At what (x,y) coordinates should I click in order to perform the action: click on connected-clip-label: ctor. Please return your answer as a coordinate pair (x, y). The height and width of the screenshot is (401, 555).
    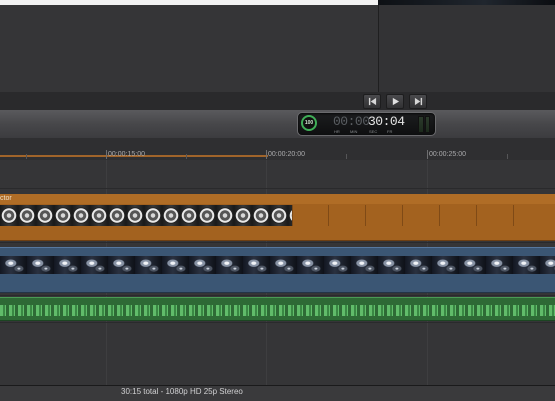
    Looking at the image, I should click on (6, 198).